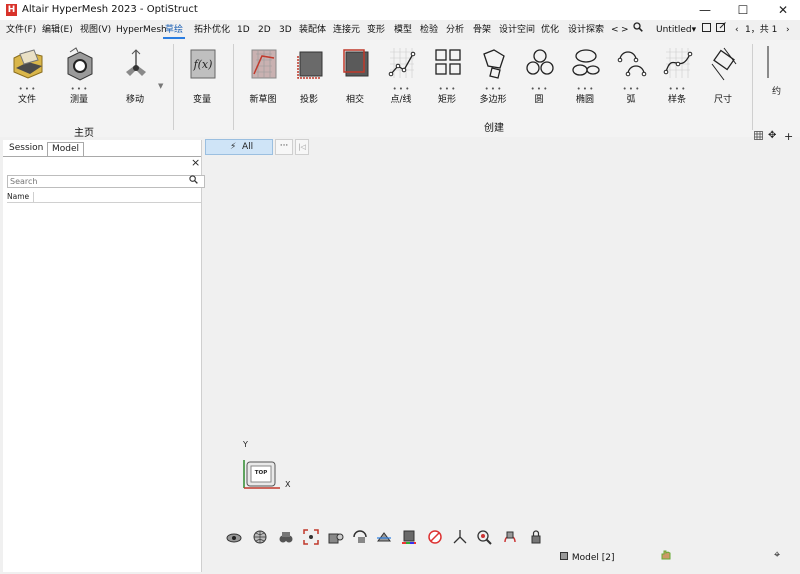  What do you see at coordinates (308, 100) in the screenshot?
I see `project-label: 投影` at bounding box center [308, 100].